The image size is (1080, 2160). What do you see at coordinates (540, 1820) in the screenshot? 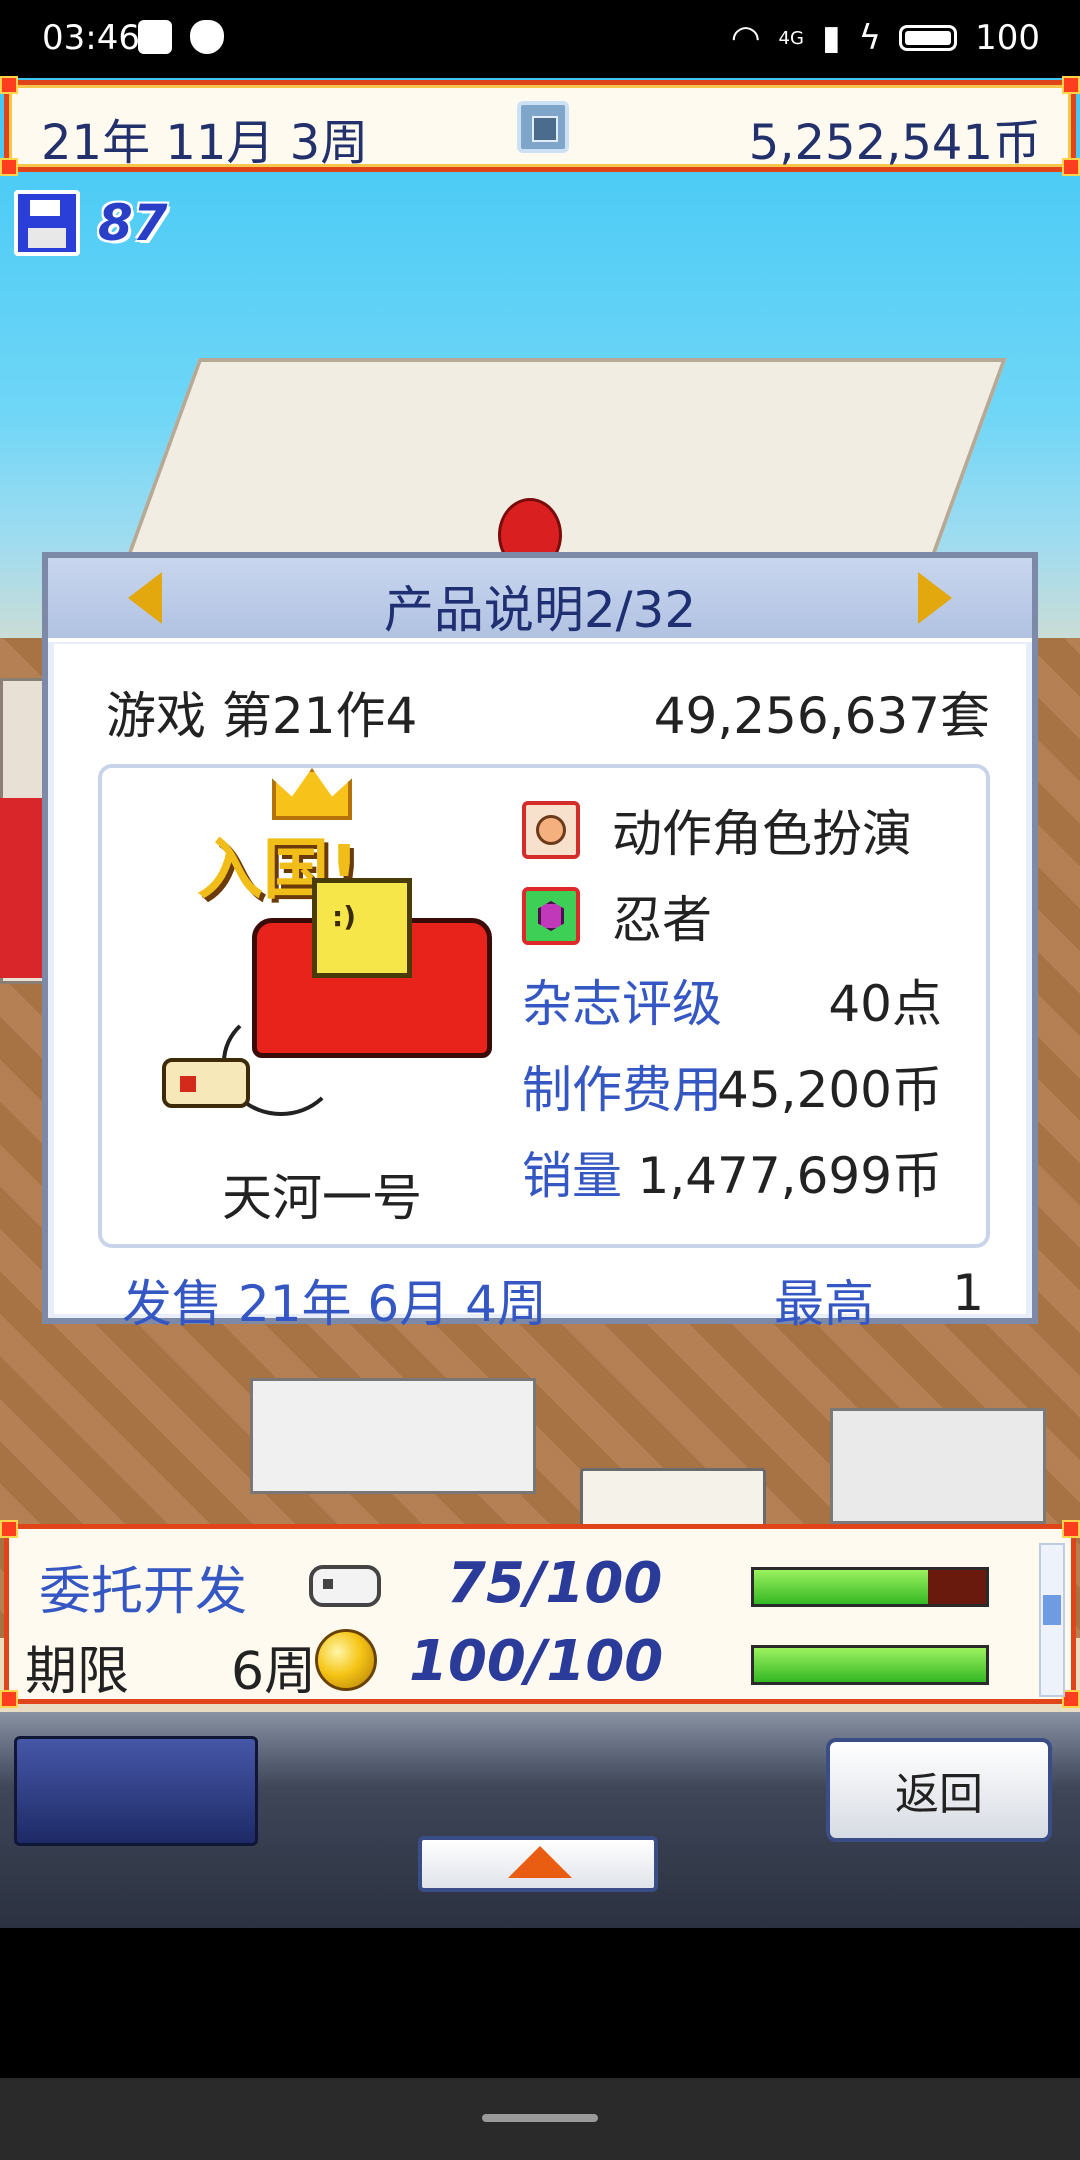
I see `bottom-panel: 返回` at bounding box center [540, 1820].